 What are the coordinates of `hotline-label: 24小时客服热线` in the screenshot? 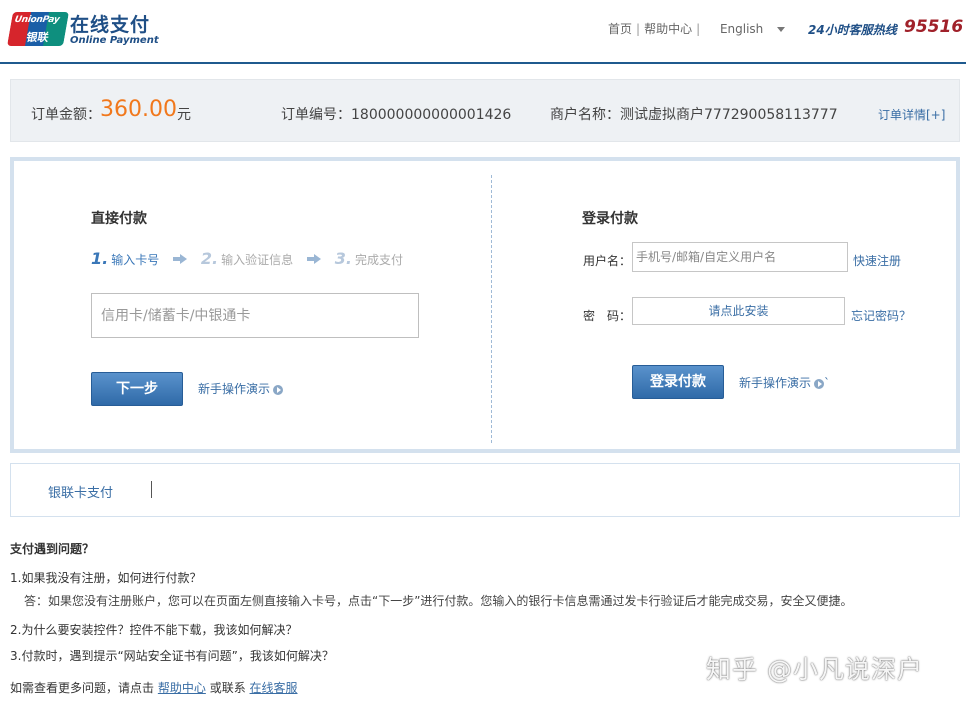 It's located at (852, 30).